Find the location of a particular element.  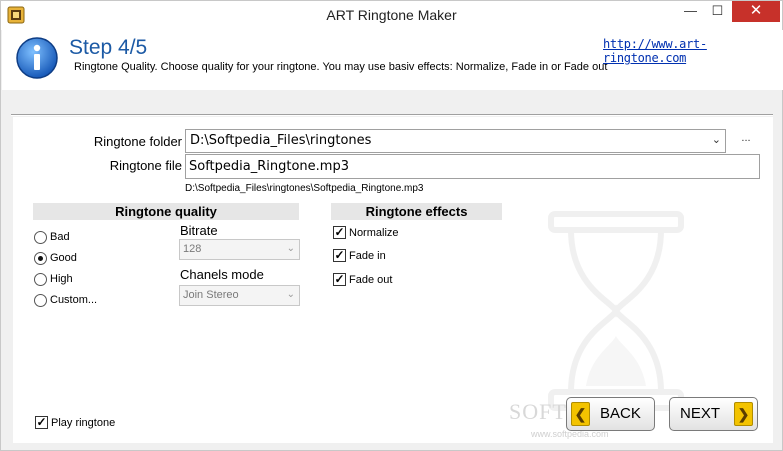

chevron-right-icon: ❯ is located at coordinates (743, 414).